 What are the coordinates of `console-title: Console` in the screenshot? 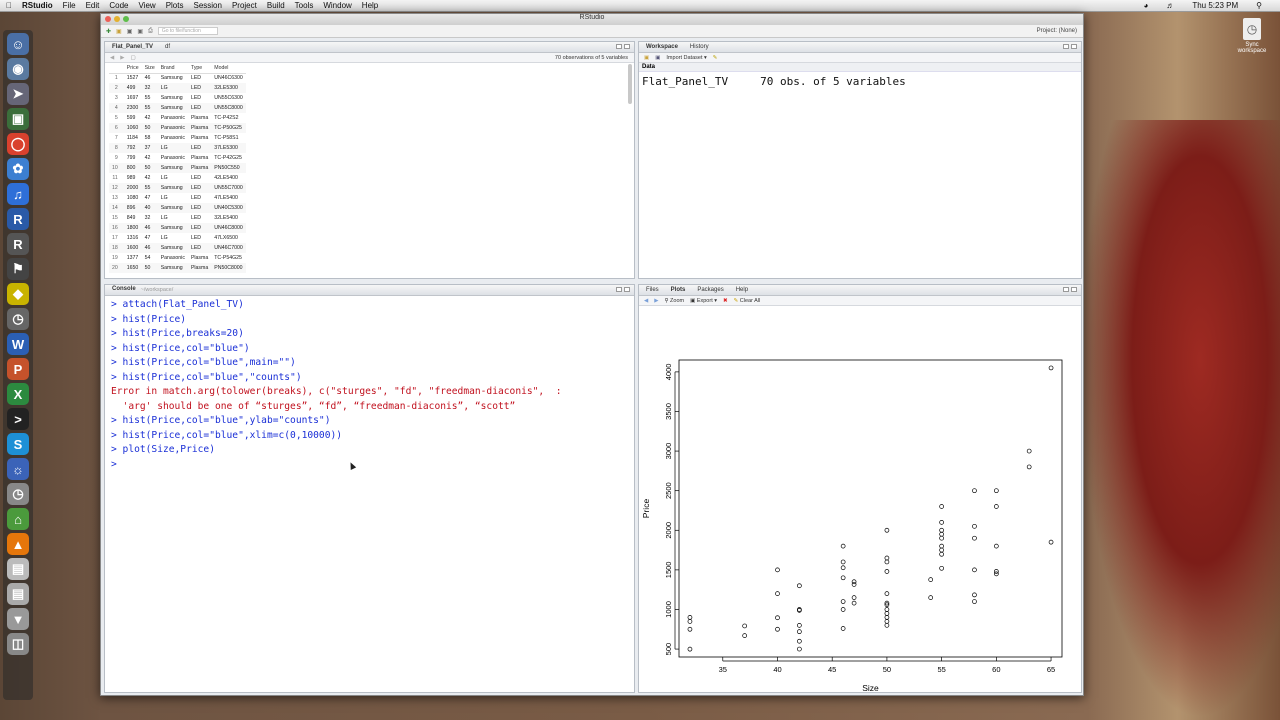 It's located at (124, 290).